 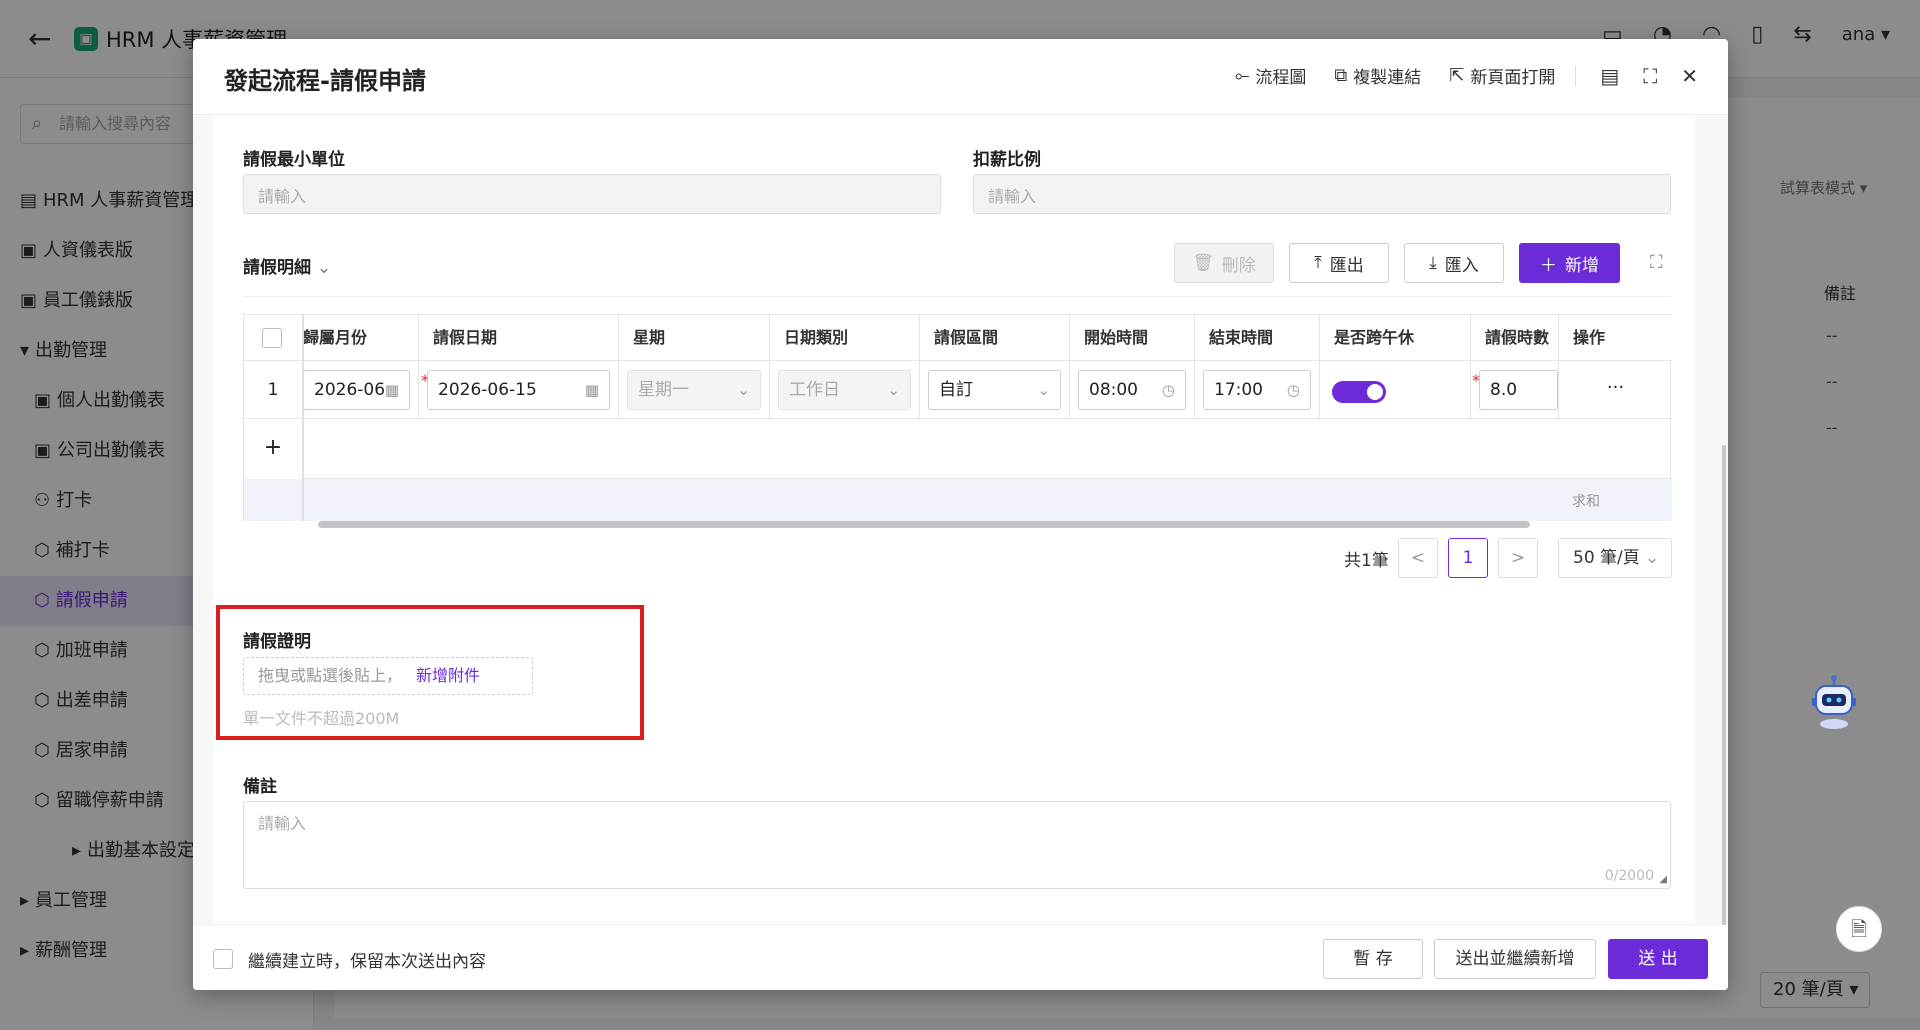 I want to click on flowchart-button: ⟜ 流程圖, so click(x=1270, y=75).